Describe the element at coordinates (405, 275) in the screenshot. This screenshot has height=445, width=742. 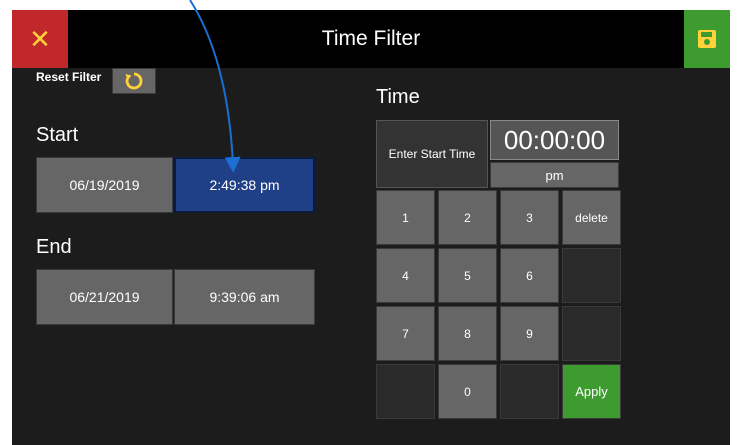
I see `key-4: 4` at that location.